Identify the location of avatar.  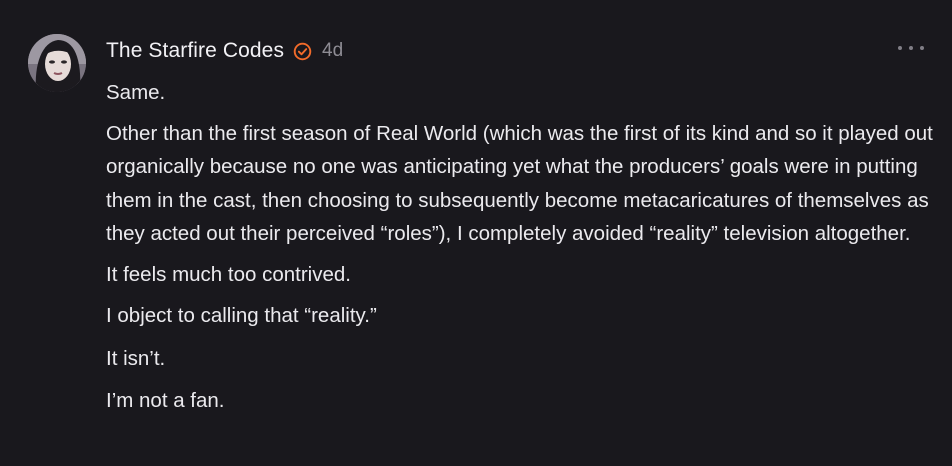
(57, 63).